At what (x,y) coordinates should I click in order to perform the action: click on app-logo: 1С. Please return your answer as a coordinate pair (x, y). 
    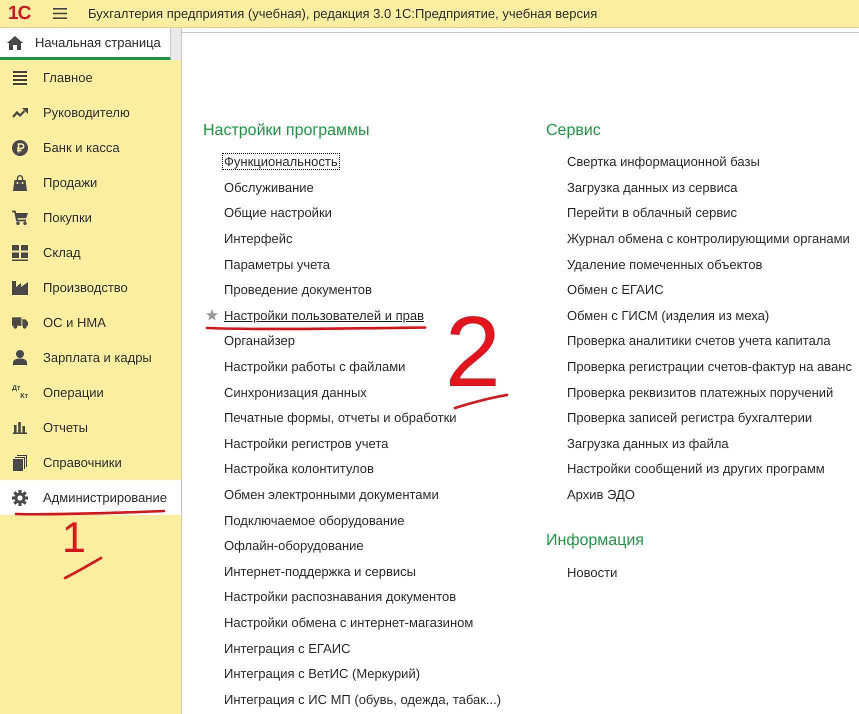
    Looking at the image, I should click on (20, 14).